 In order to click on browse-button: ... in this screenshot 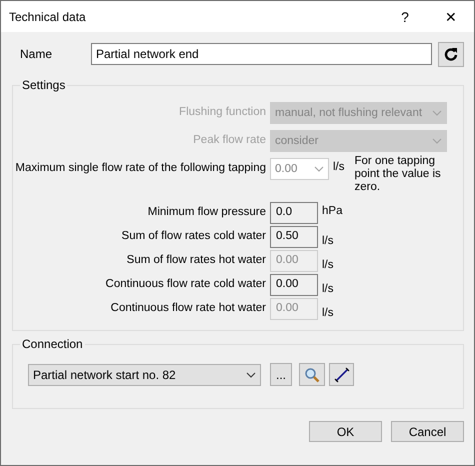, I will do `click(281, 374)`.